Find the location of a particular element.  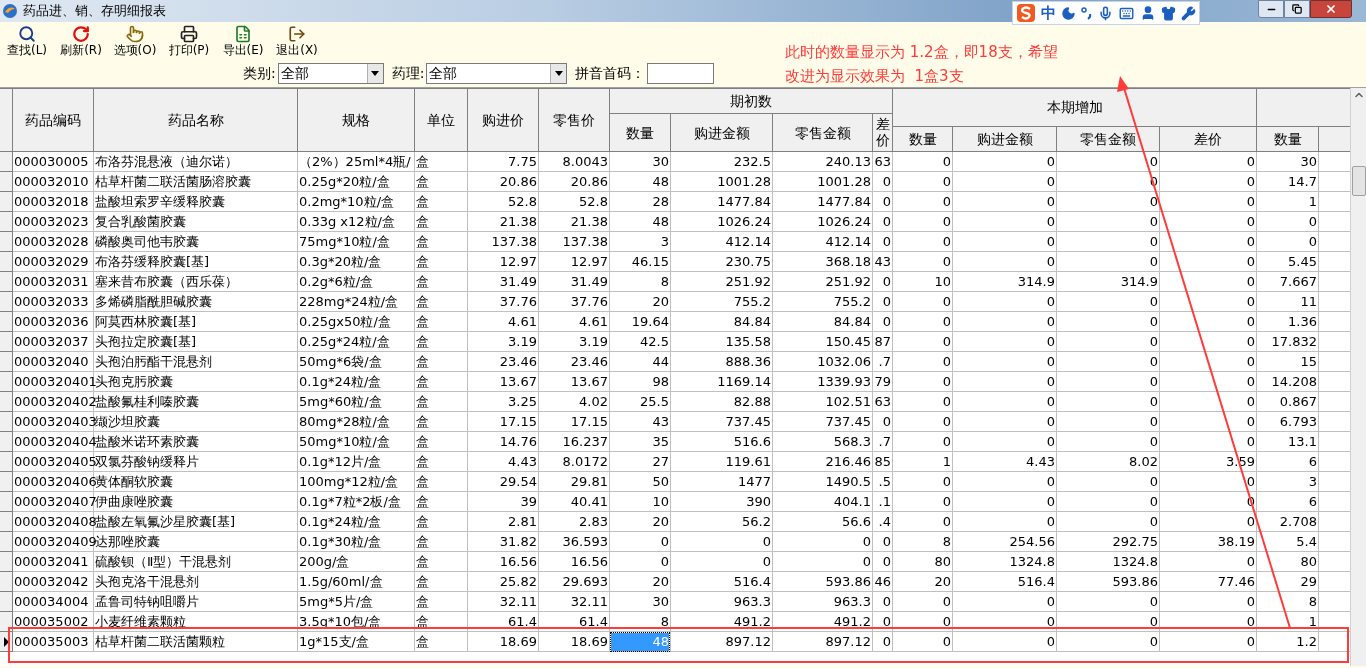

user-icon is located at coordinates (1148, 13).